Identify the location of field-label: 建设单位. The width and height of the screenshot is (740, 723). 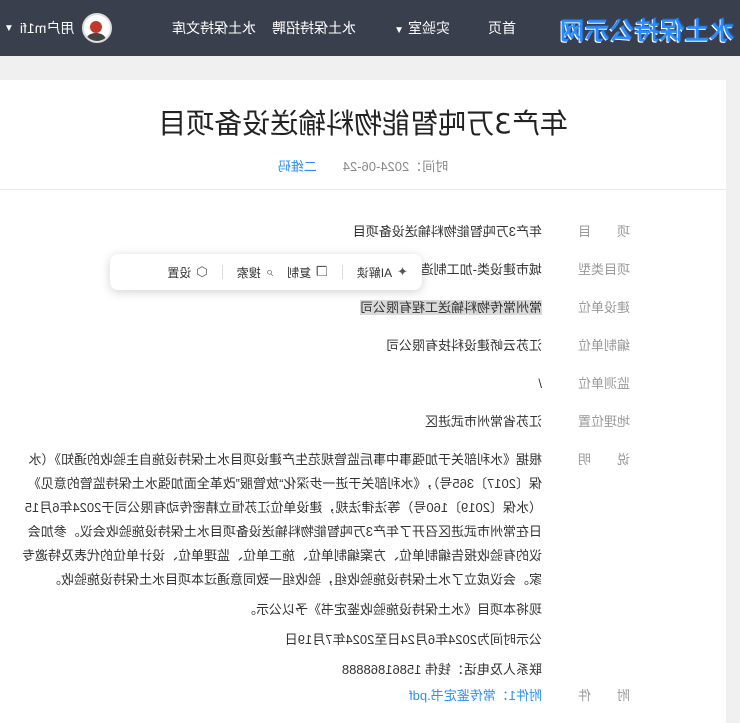
(603, 307).